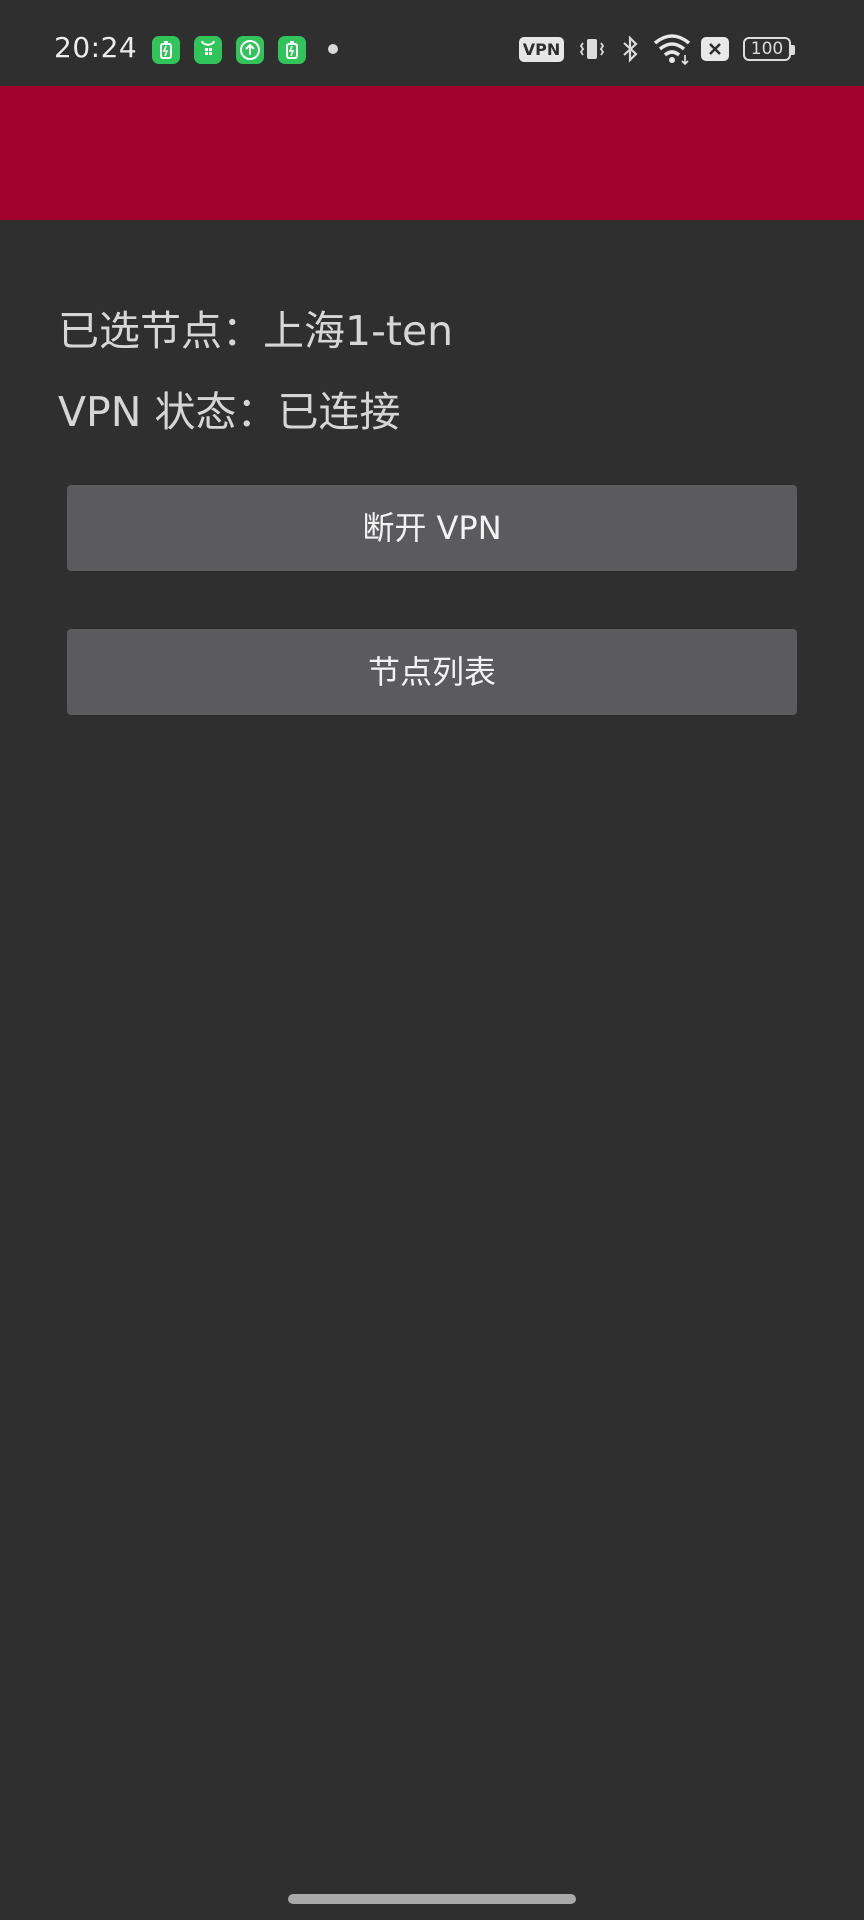 This screenshot has height=1920, width=864. I want to click on node-list-button: 节点列表, so click(432, 672).